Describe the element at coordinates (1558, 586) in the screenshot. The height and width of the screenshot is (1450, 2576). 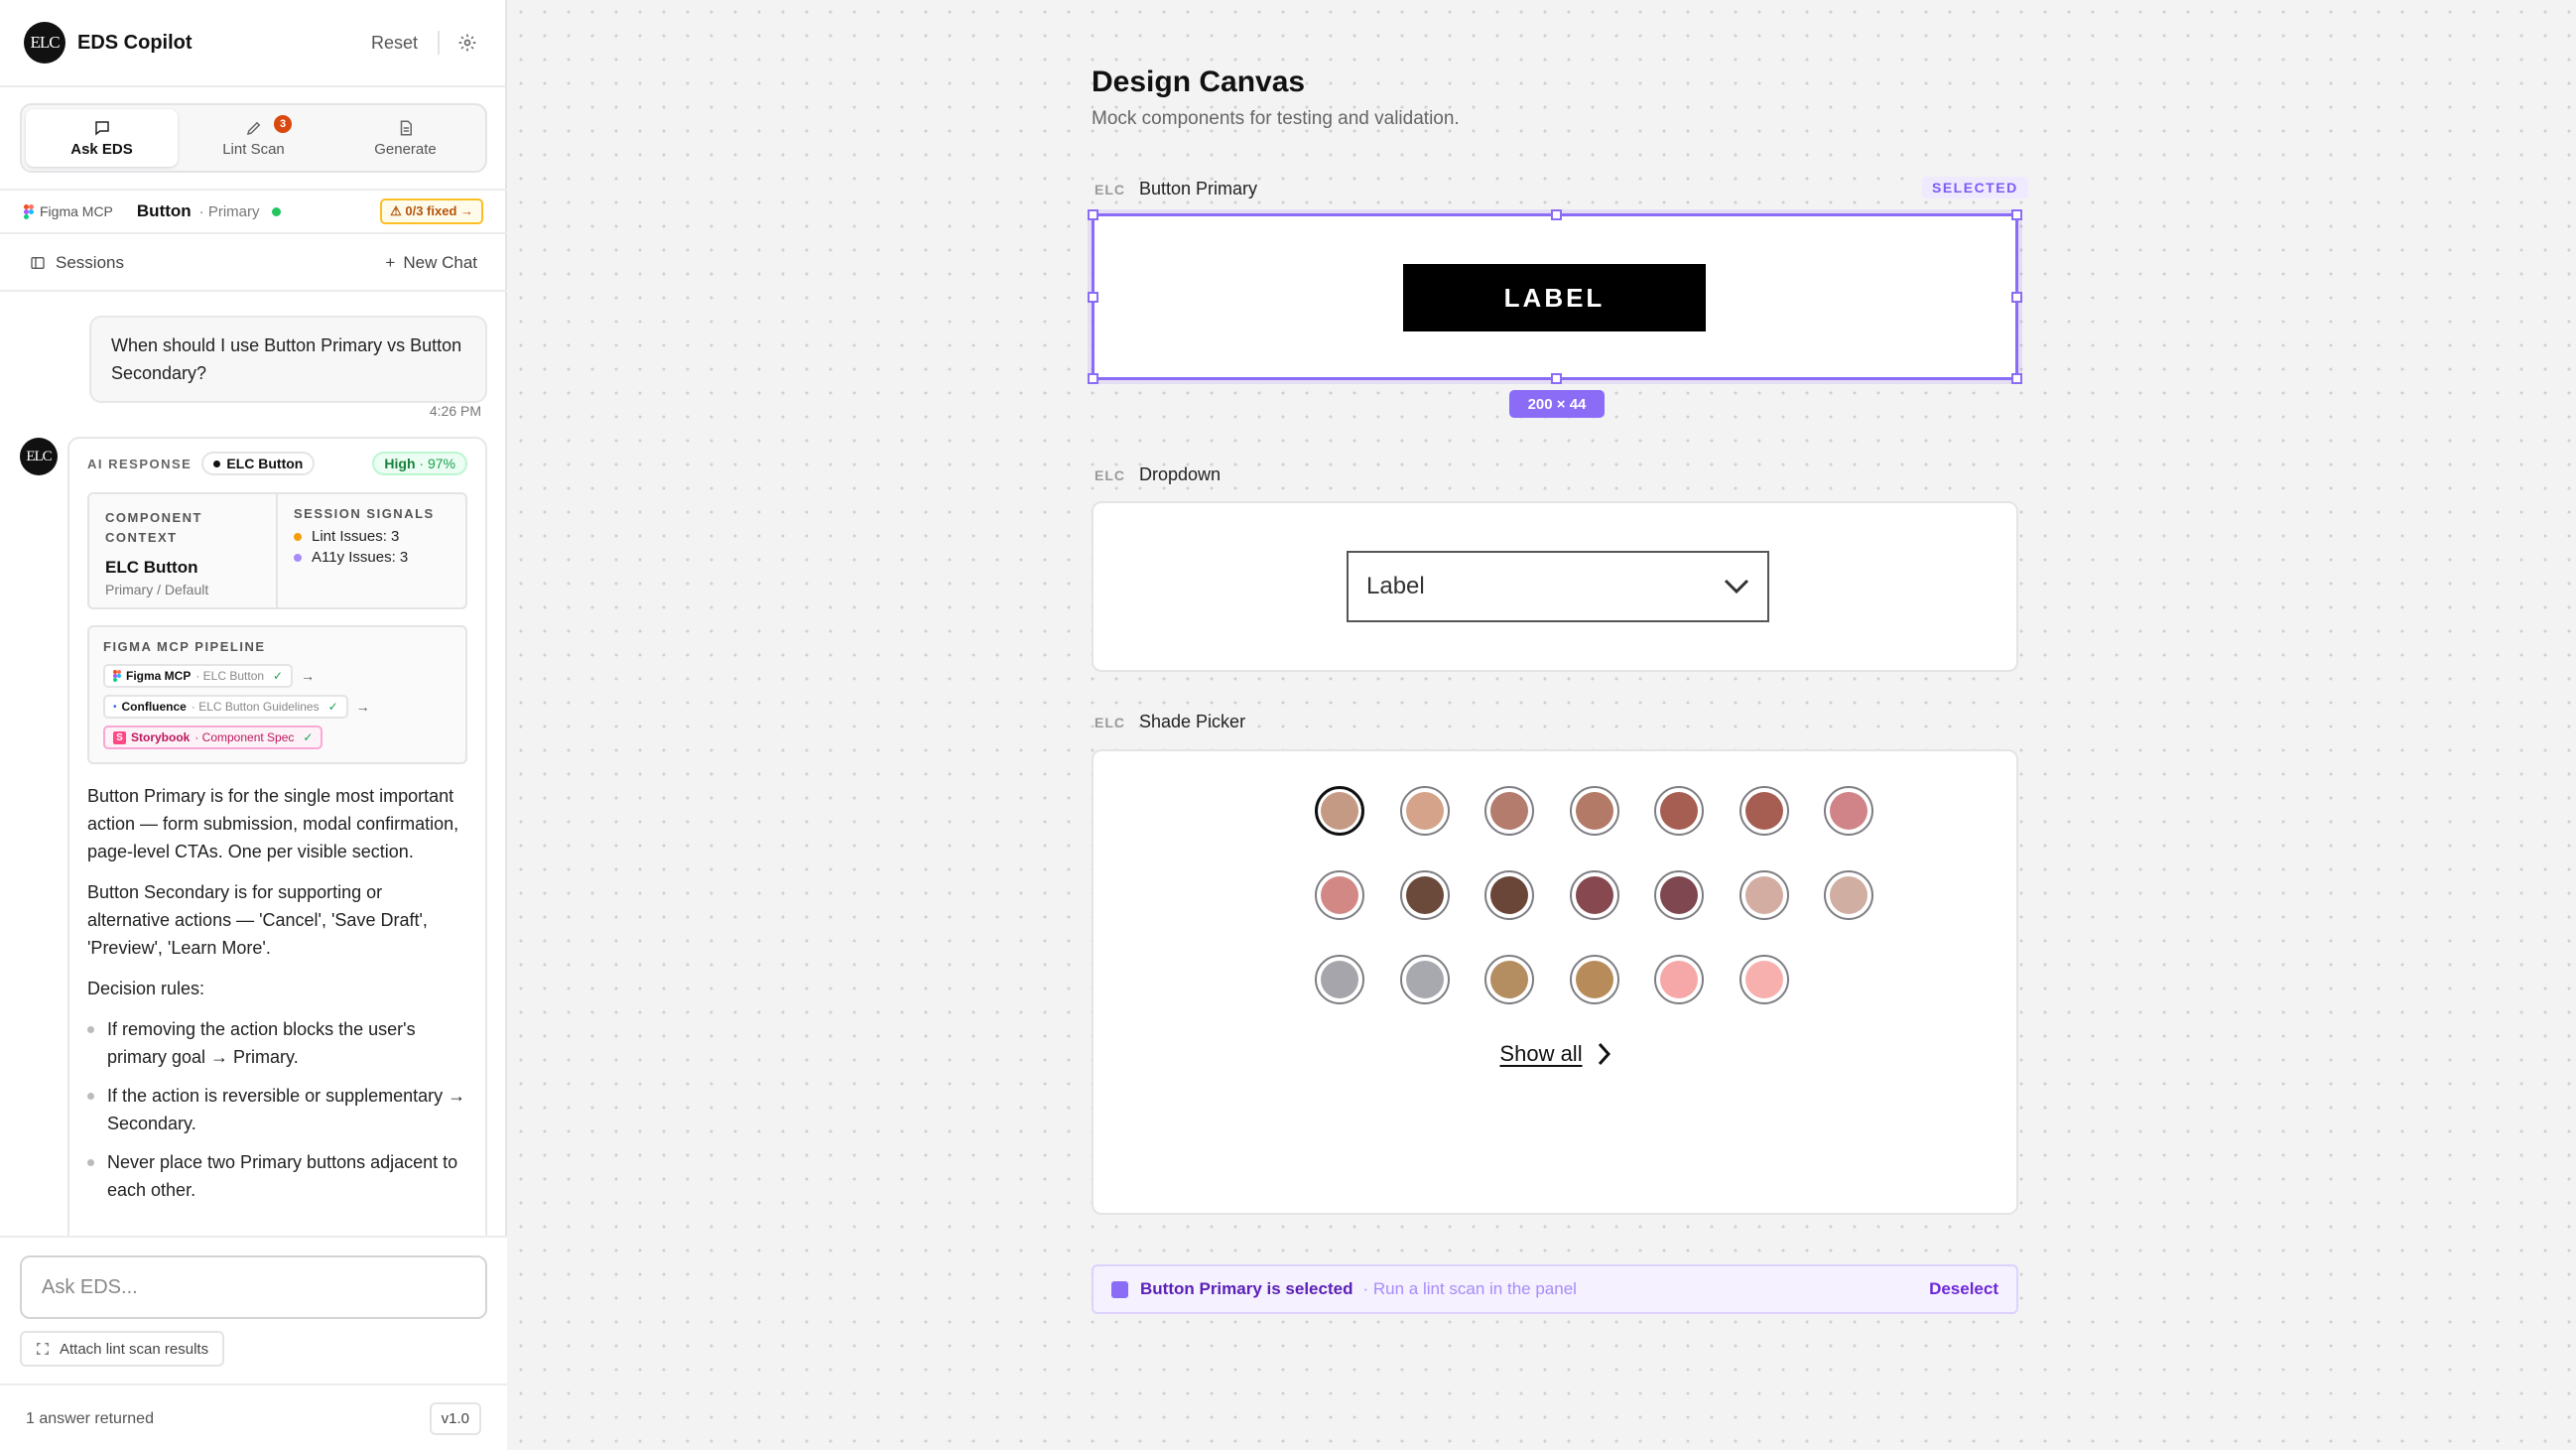
I see `dropdown-select: Label` at that location.